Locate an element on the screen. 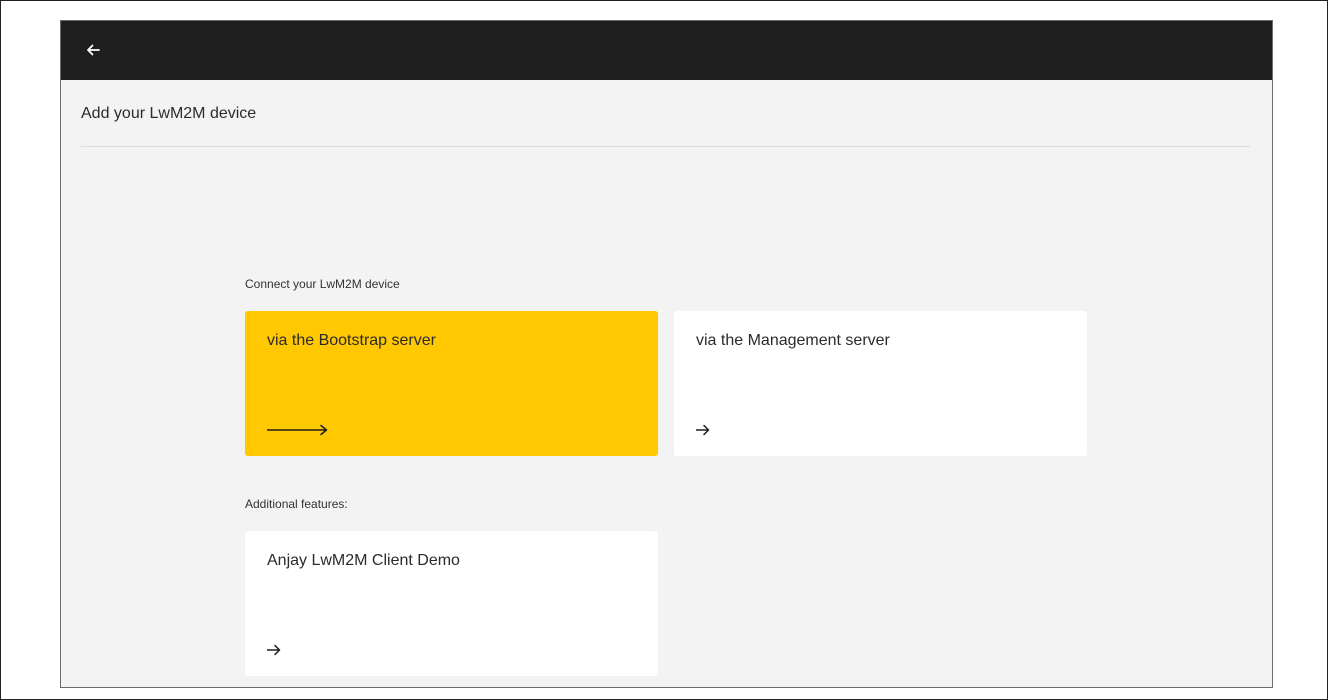  management-server-card: via the Management server is located at coordinates (880, 383).